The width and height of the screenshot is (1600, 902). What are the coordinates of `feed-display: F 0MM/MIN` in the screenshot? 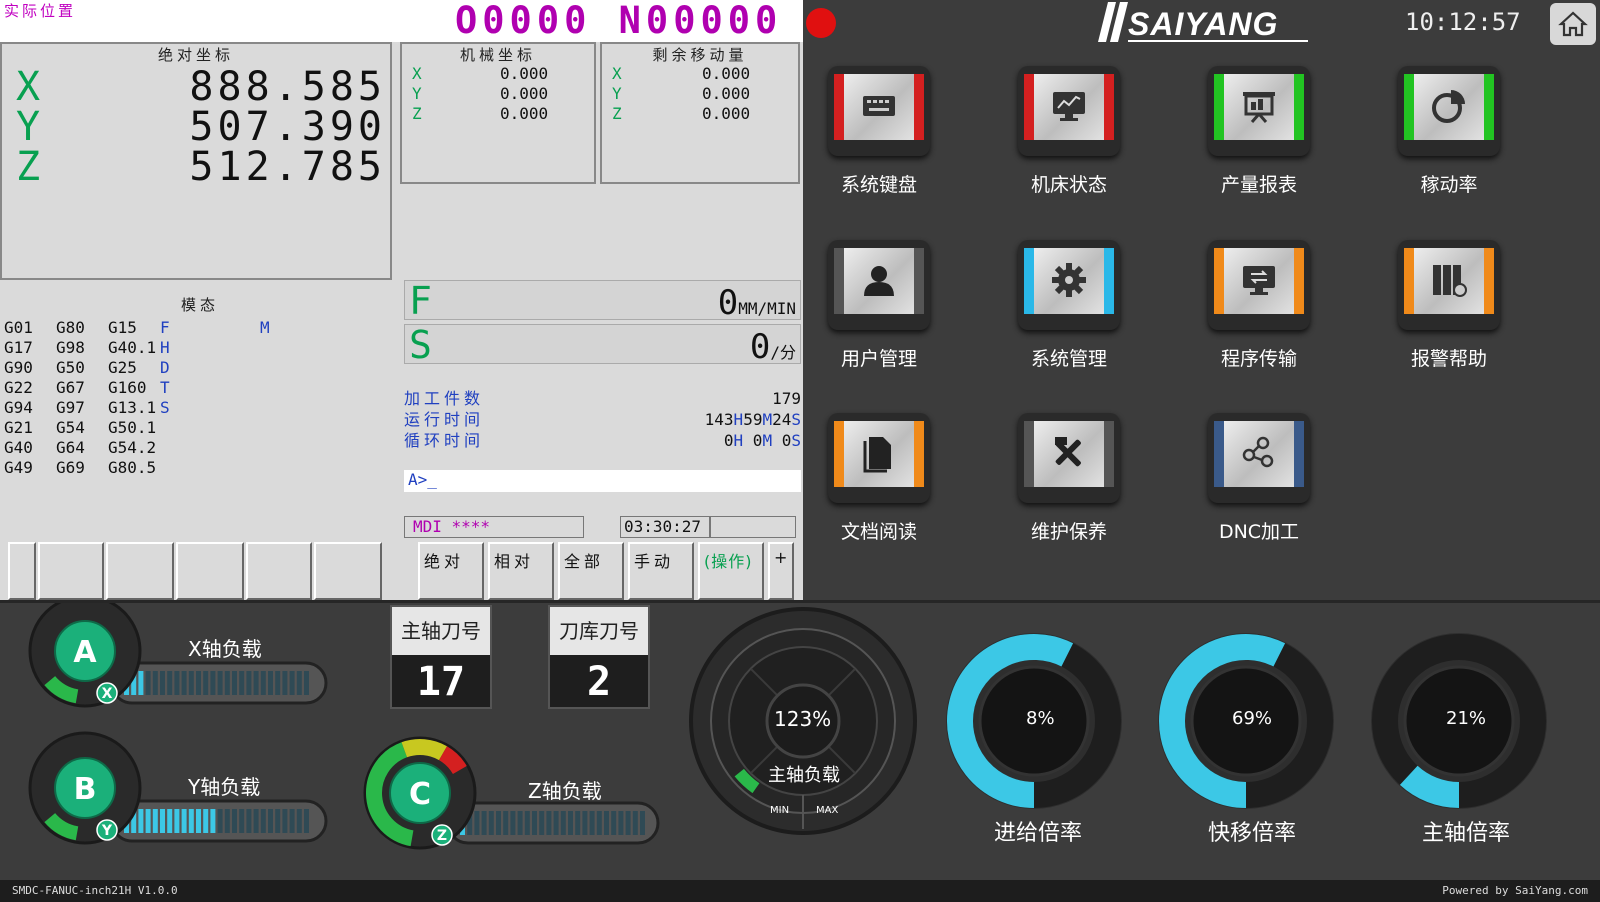 It's located at (602, 301).